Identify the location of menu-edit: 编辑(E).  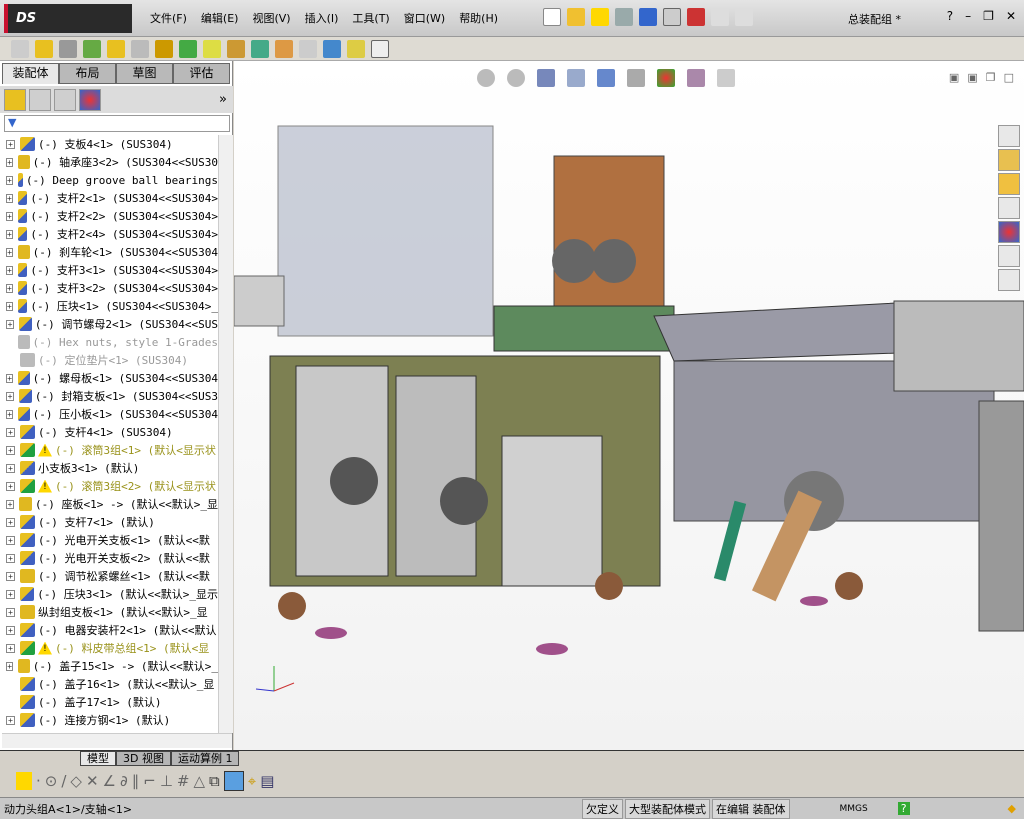
(220, 18).